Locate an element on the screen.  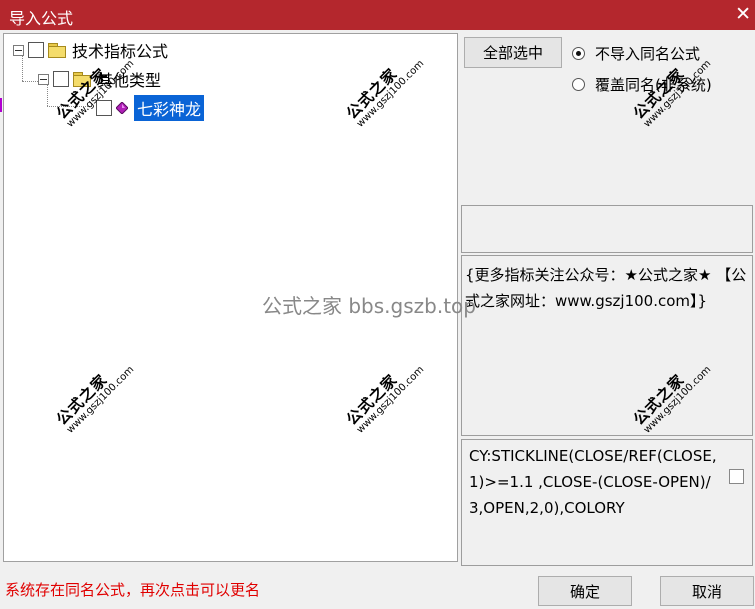
ok-button: 确定 is located at coordinates (585, 591).